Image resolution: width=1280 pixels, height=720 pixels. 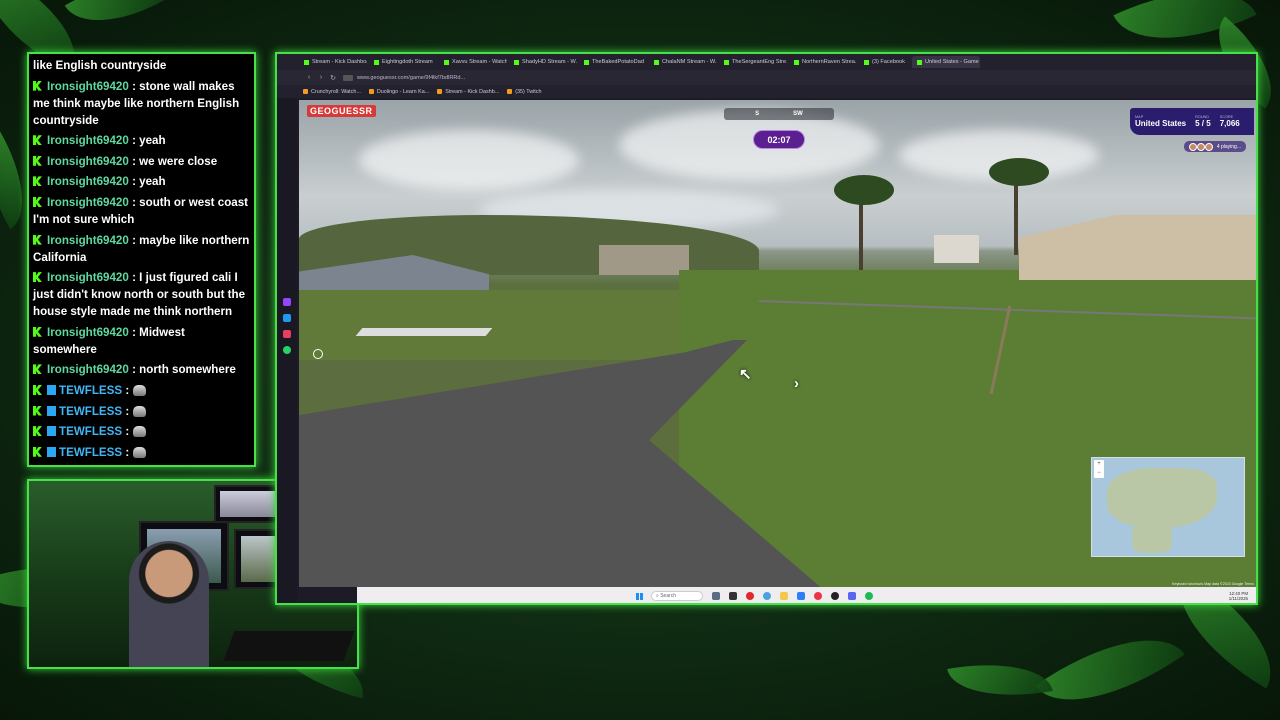 I want to click on chat-text: : yeah, so click(x=149, y=182).